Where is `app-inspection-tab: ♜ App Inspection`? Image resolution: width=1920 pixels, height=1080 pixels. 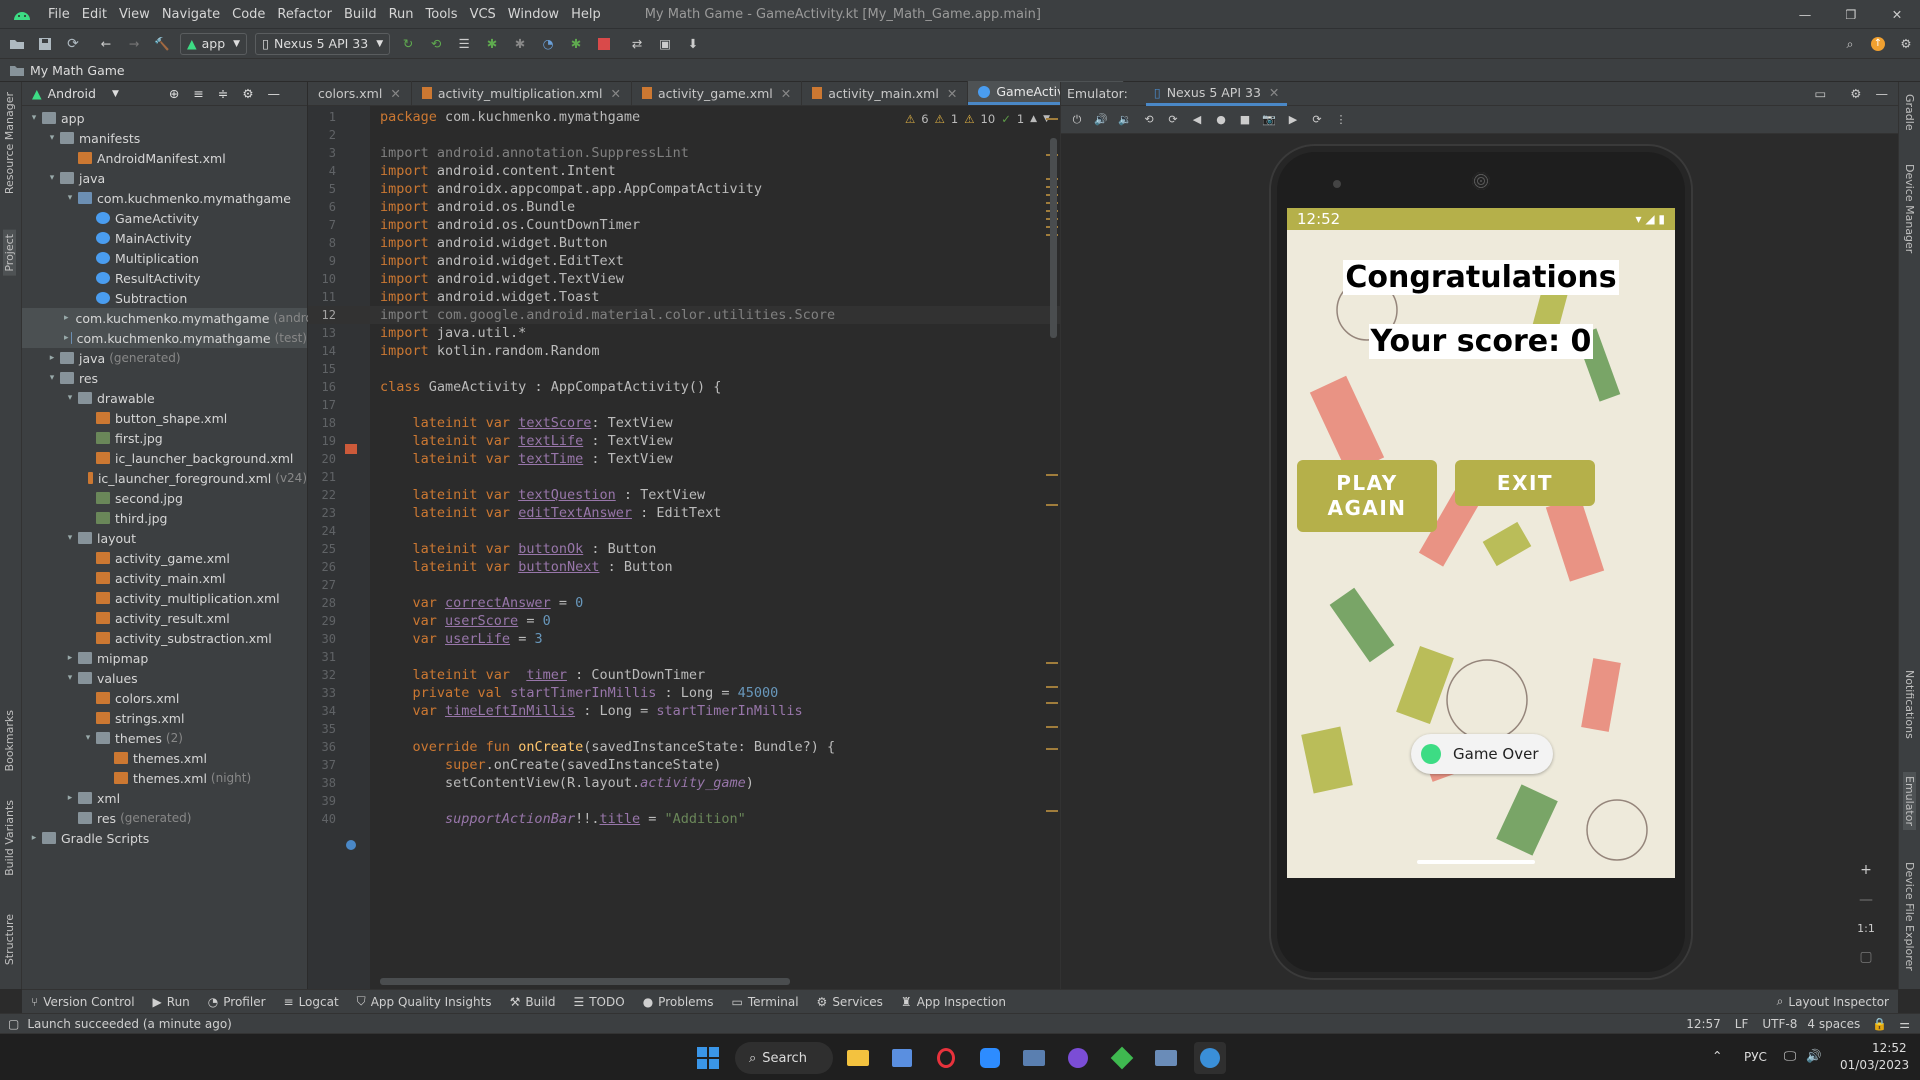
app-inspection-tab: ♜ App Inspection is located at coordinates (953, 1002).